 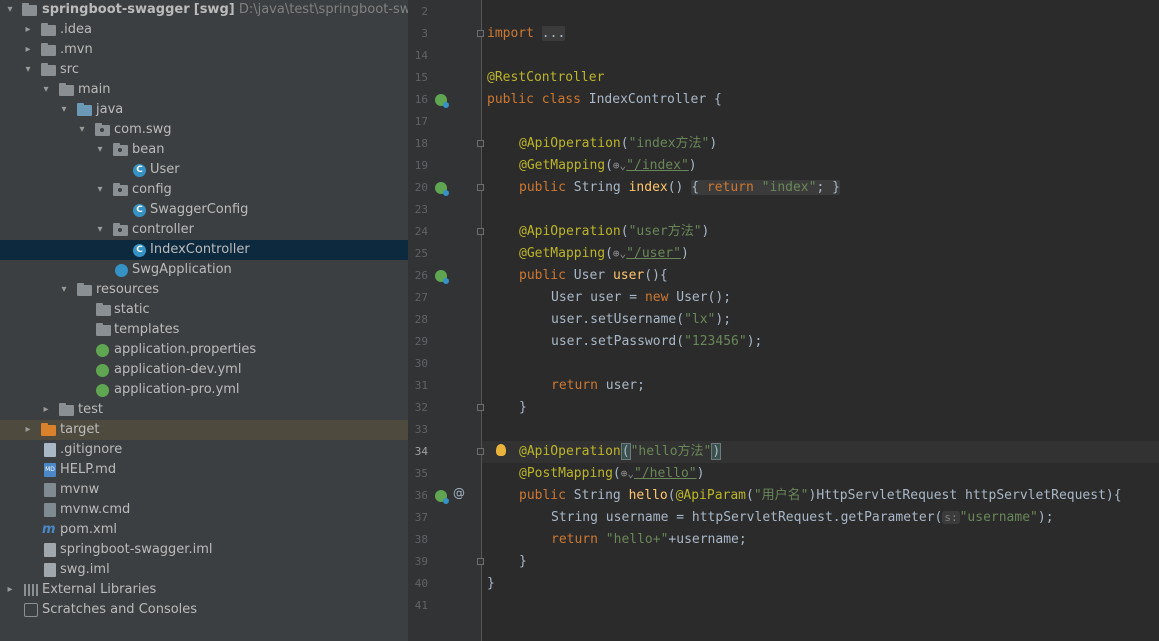 What do you see at coordinates (204, 390) in the screenshot?
I see `tree-item-application-pro-yml: application-pro.yml` at bounding box center [204, 390].